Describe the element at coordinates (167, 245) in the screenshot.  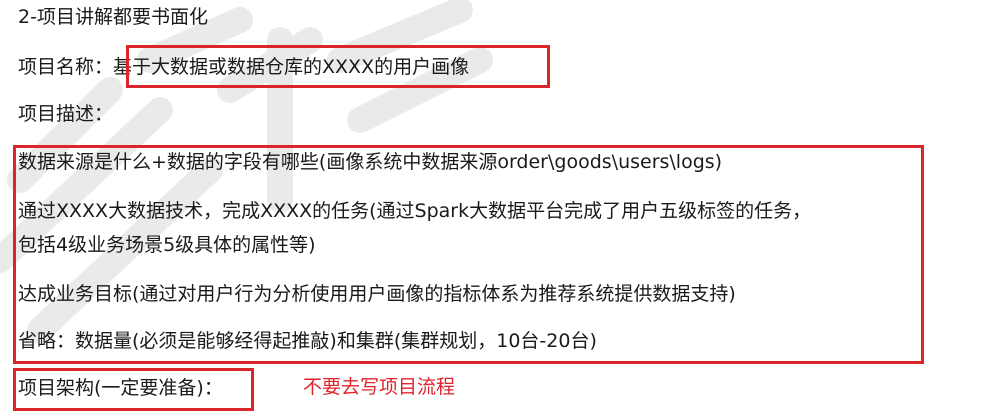
I see `desc-line: 包括4级业务场景5级具体的属性等)` at that location.